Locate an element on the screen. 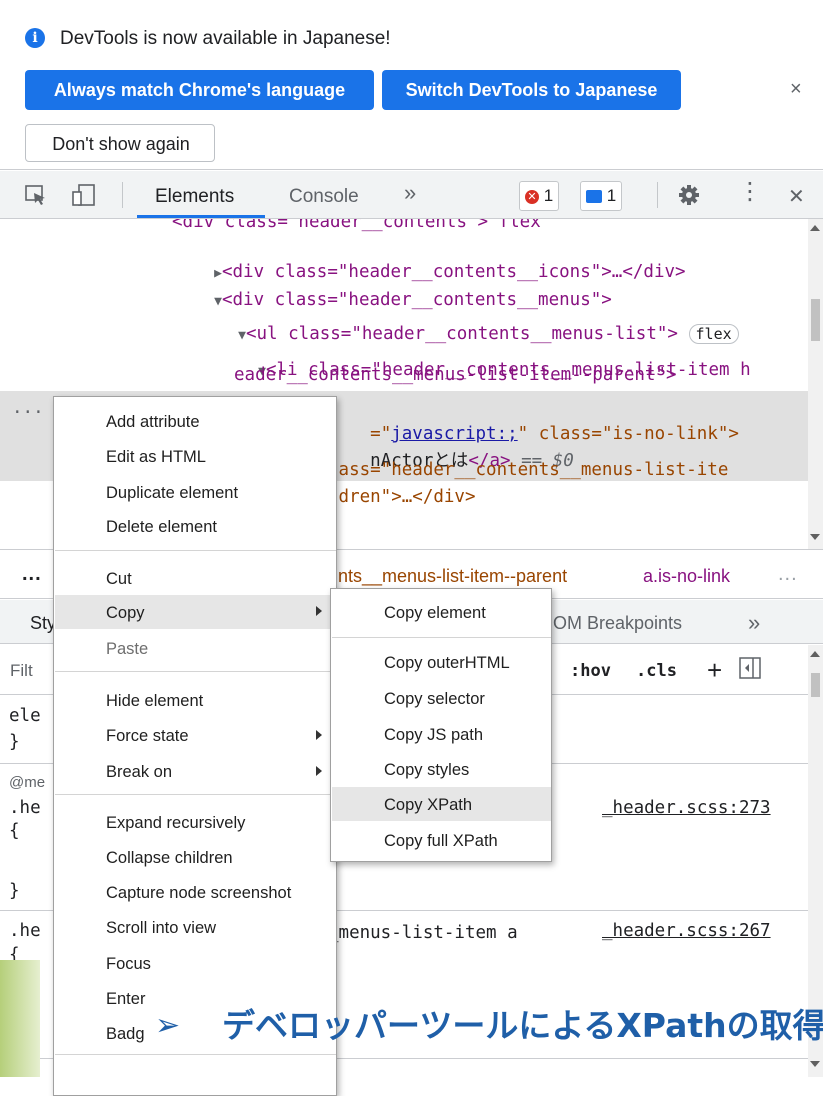 The image size is (823, 1096). error-count-badge: ✕ 1 is located at coordinates (539, 196).